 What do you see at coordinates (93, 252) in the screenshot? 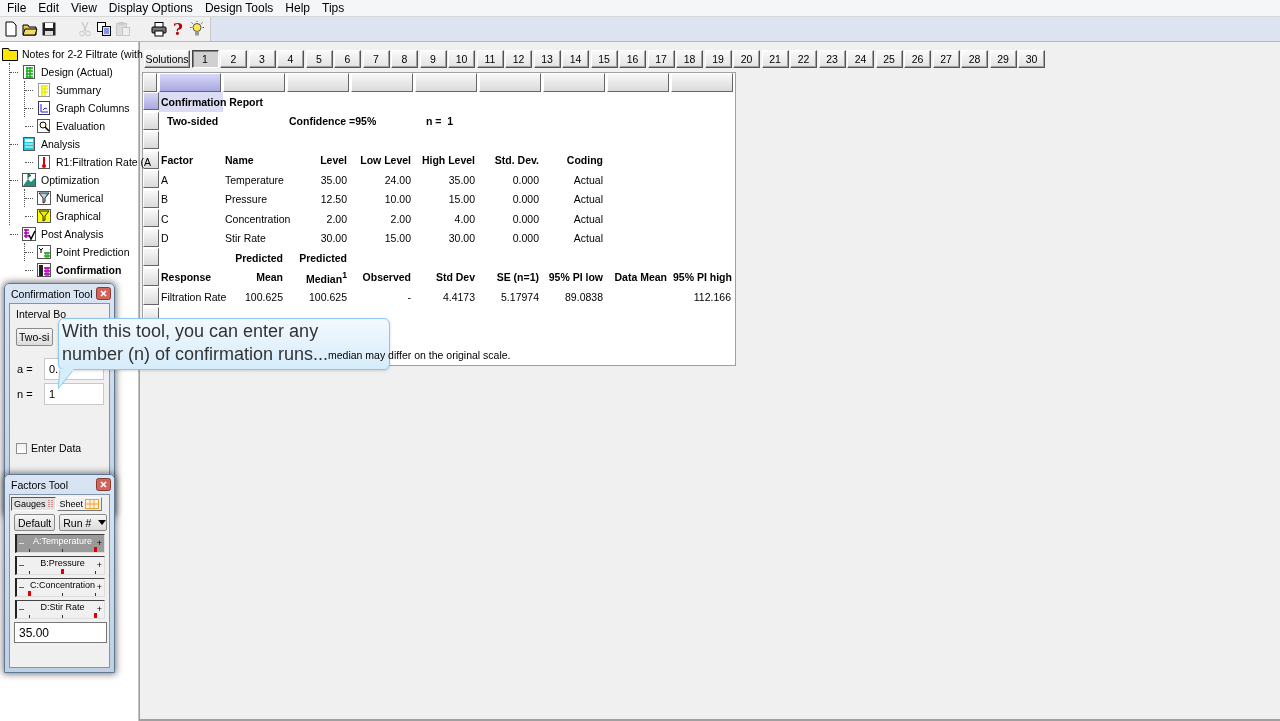
I see `tree-item: Point Prediction` at bounding box center [93, 252].